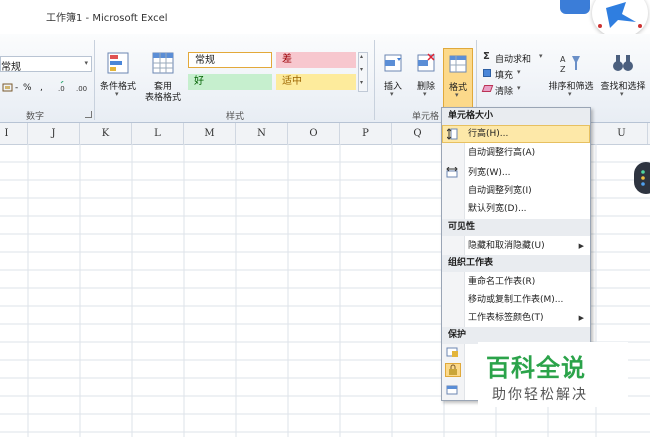 This screenshot has height=437, width=650. What do you see at coordinates (316, 82) in the screenshot?
I see `style-neutral: 适中` at bounding box center [316, 82].